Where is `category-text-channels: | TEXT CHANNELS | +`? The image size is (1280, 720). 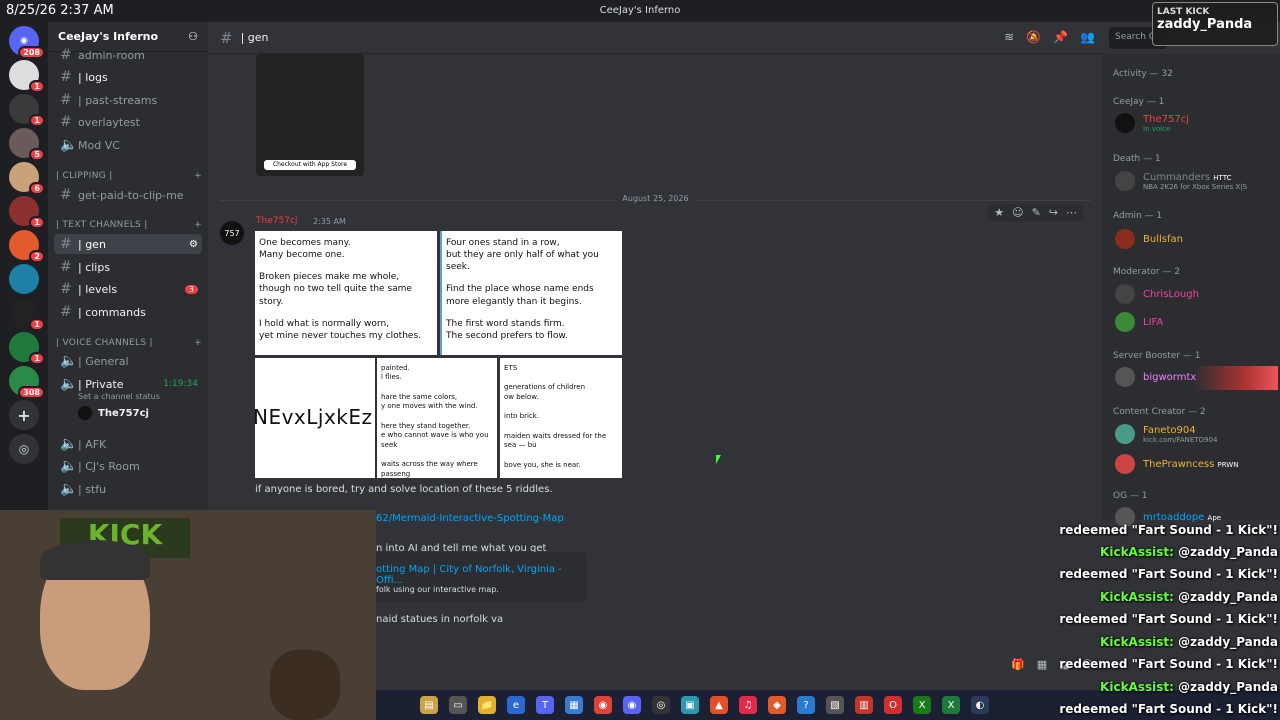 category-text-channels: | TEXT CHANNELS | + is located at coordinates (129, 225).